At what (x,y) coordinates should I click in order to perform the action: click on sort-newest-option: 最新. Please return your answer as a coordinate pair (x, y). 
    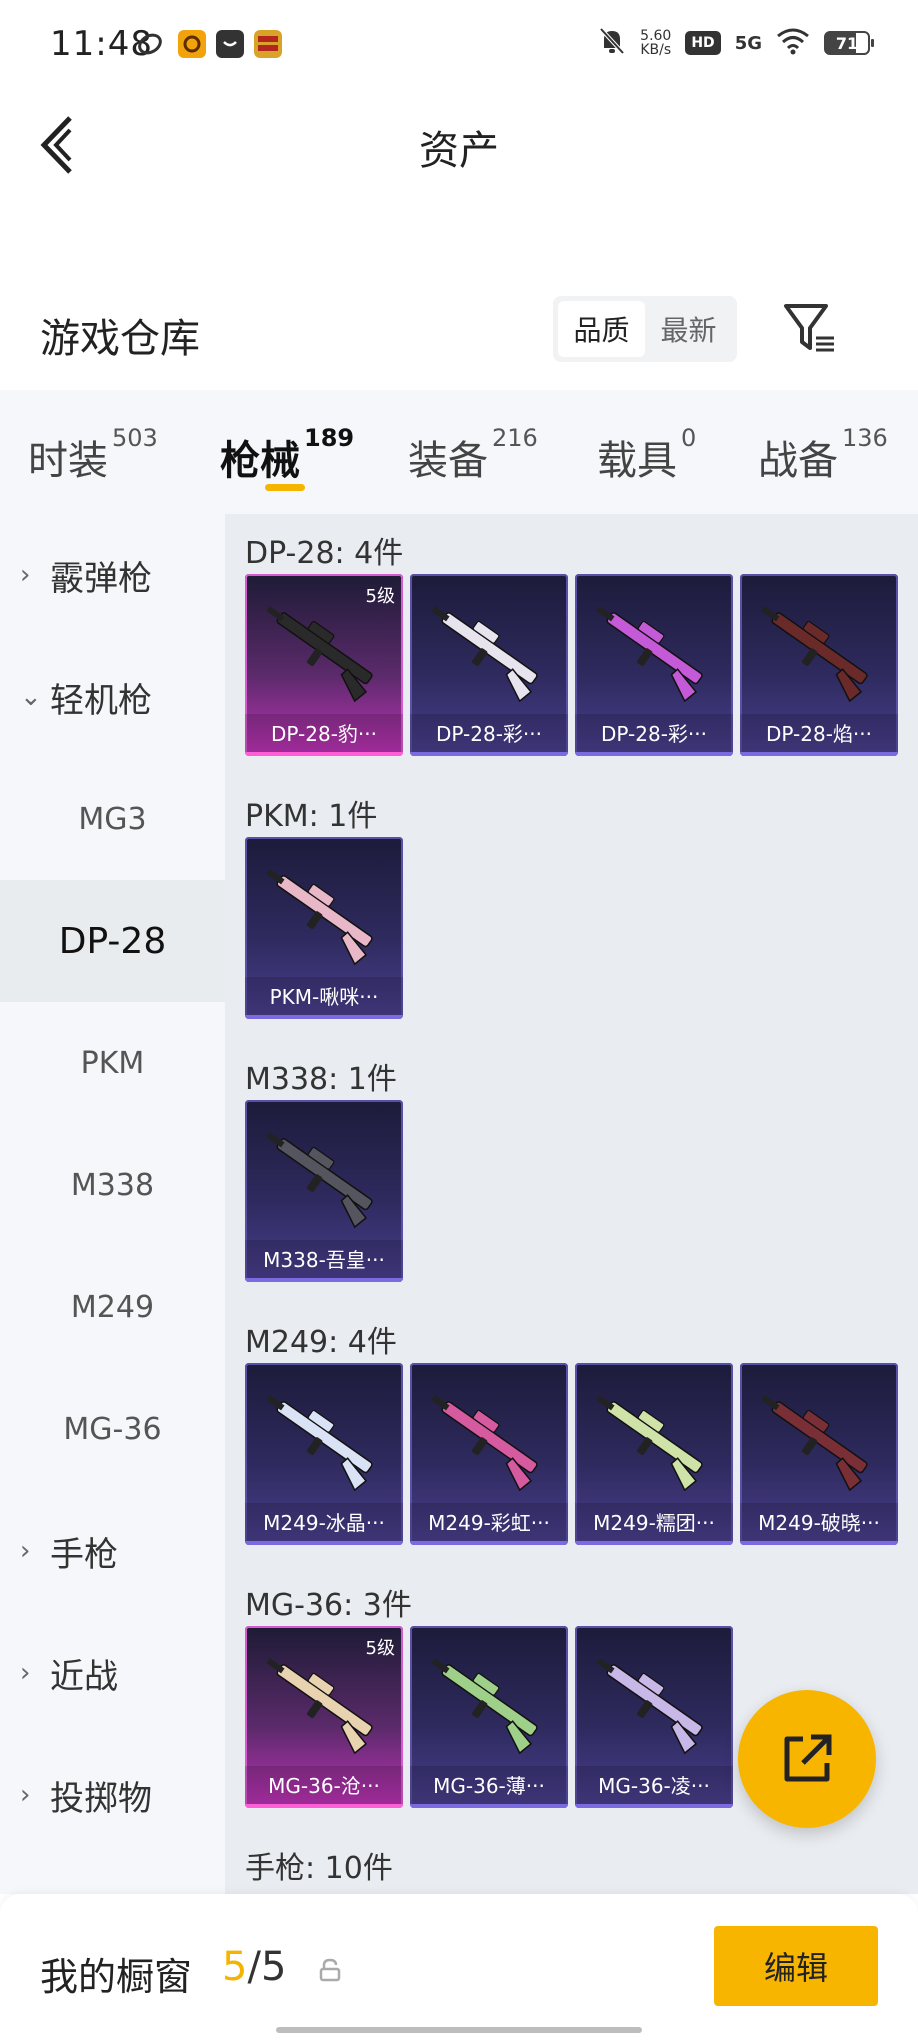
    Looking at the image, I should click on (688, 329).